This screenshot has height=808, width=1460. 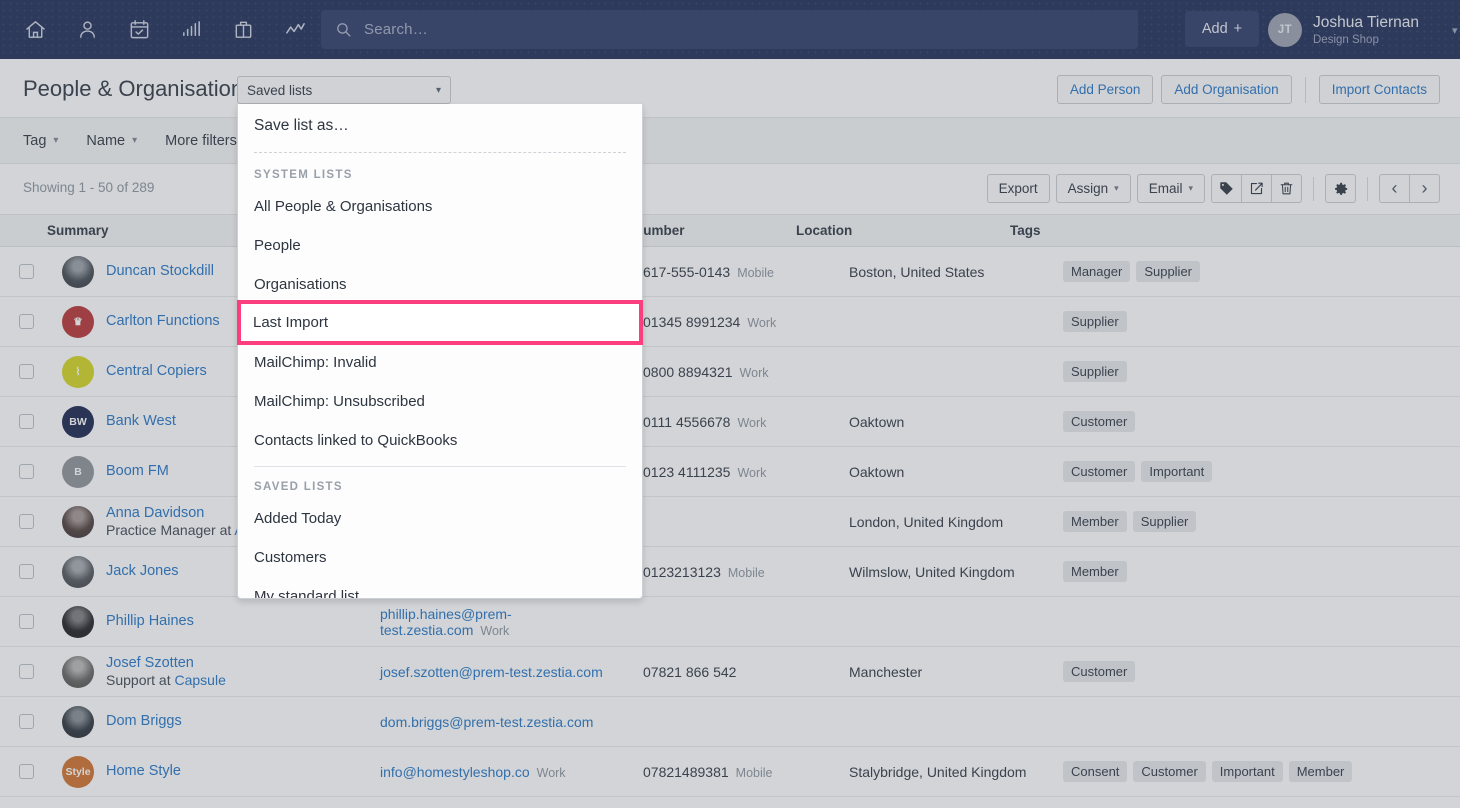 What do you see at coordinates (150, 621) in the screenshot?
I see `contact-name-link: Phillip Haines` at bounding box center [150, 621].